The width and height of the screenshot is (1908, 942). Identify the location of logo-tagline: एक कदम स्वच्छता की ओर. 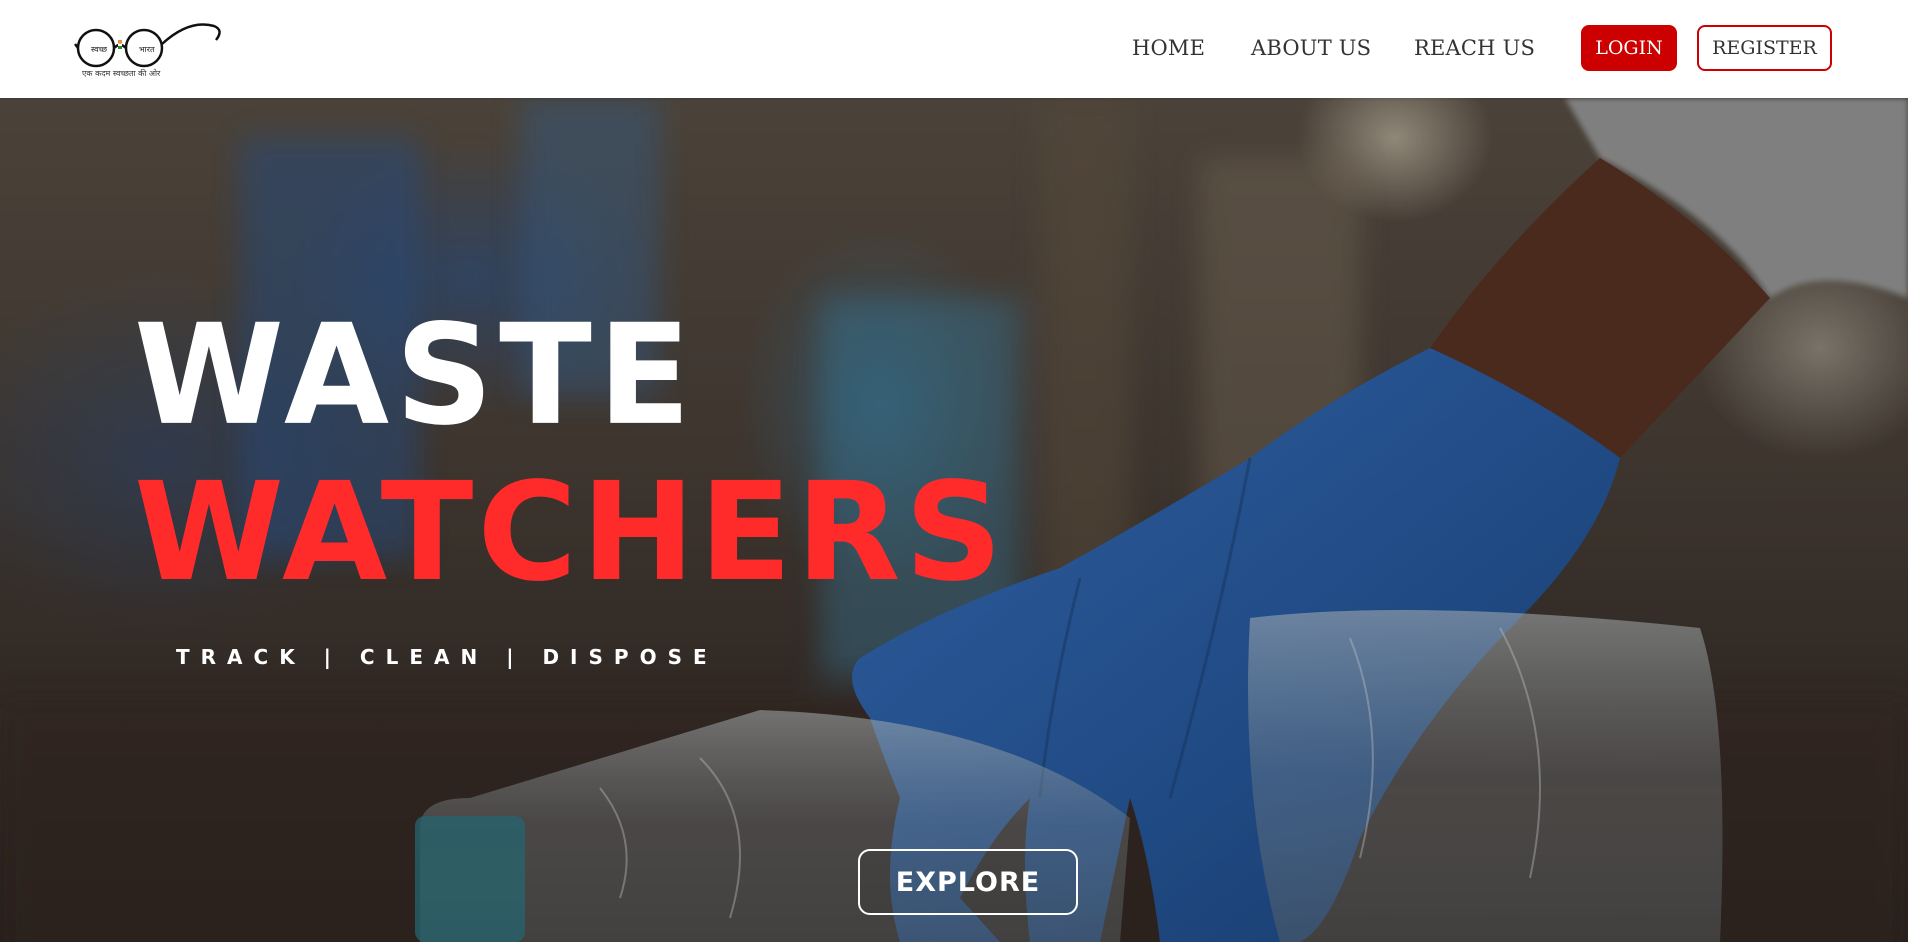
(121, 73).